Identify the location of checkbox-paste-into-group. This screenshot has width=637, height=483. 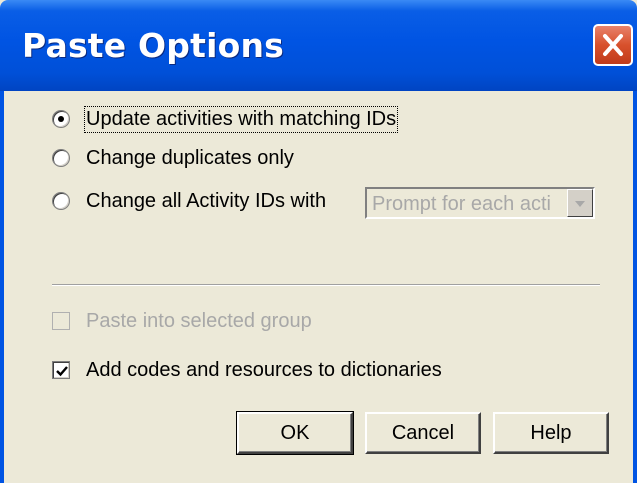
(61, 321).